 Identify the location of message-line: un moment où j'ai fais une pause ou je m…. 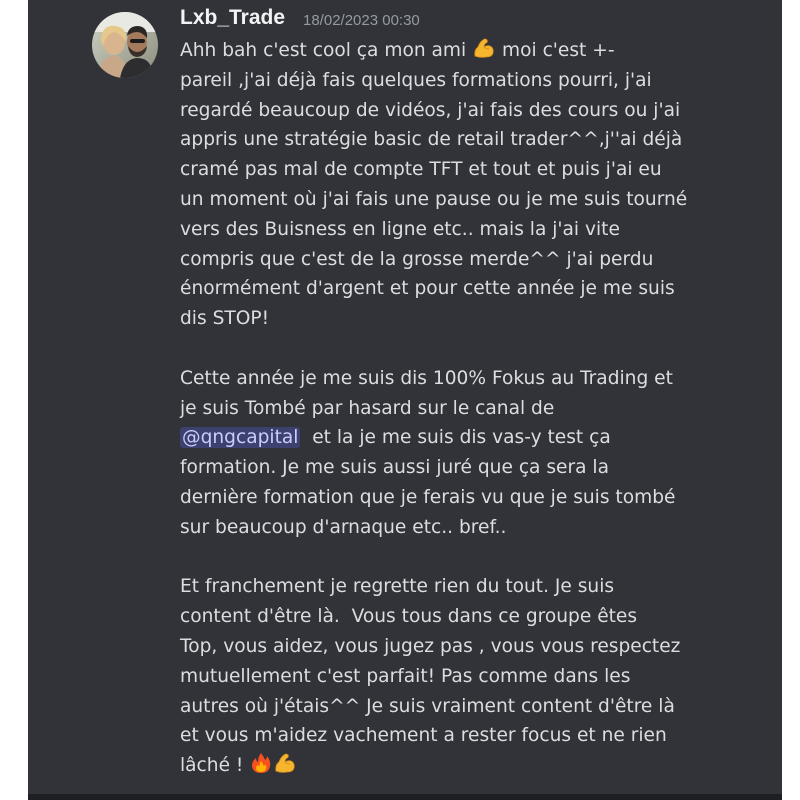
(434, 199).